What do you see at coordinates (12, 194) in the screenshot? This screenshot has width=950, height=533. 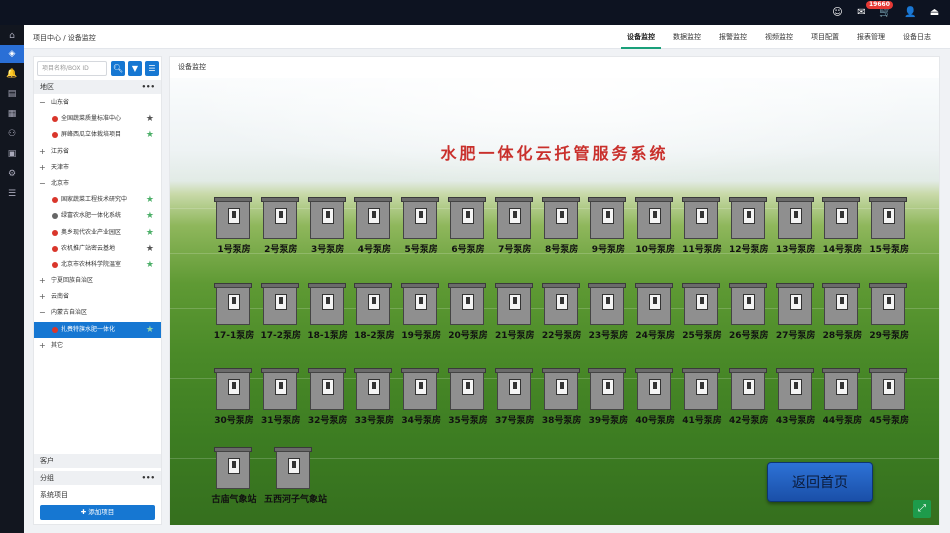 I see `database-icon: ☰` at bounding box center [12, 194].